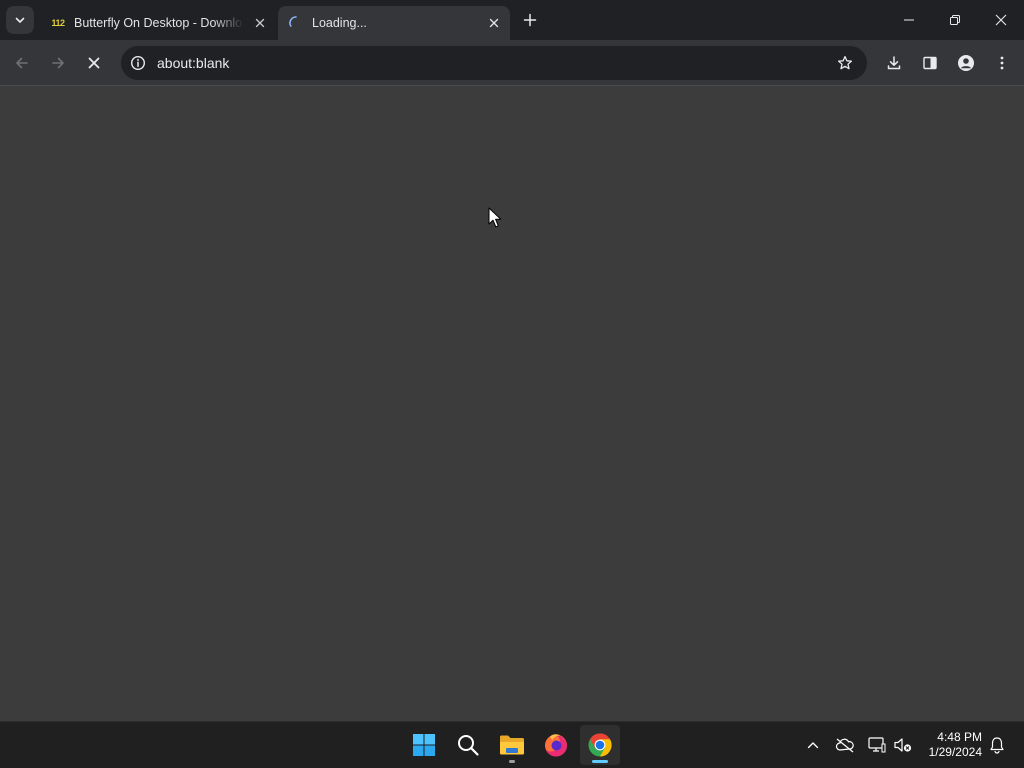 This screenshot has height=768, width=1024. I want to click on bookmark-star-button, so click(845, 63).